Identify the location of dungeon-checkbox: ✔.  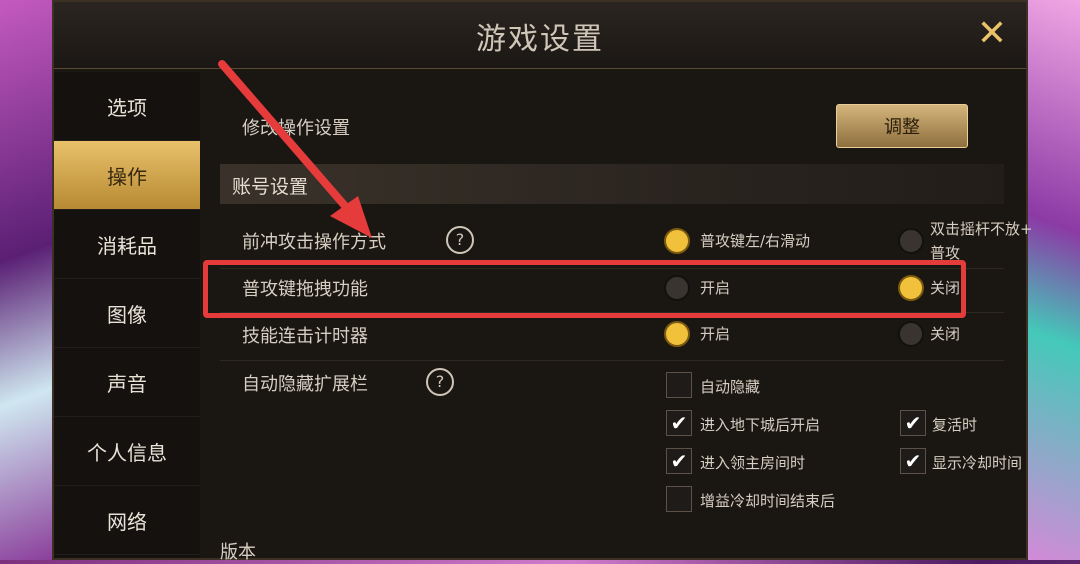
(679, 423).